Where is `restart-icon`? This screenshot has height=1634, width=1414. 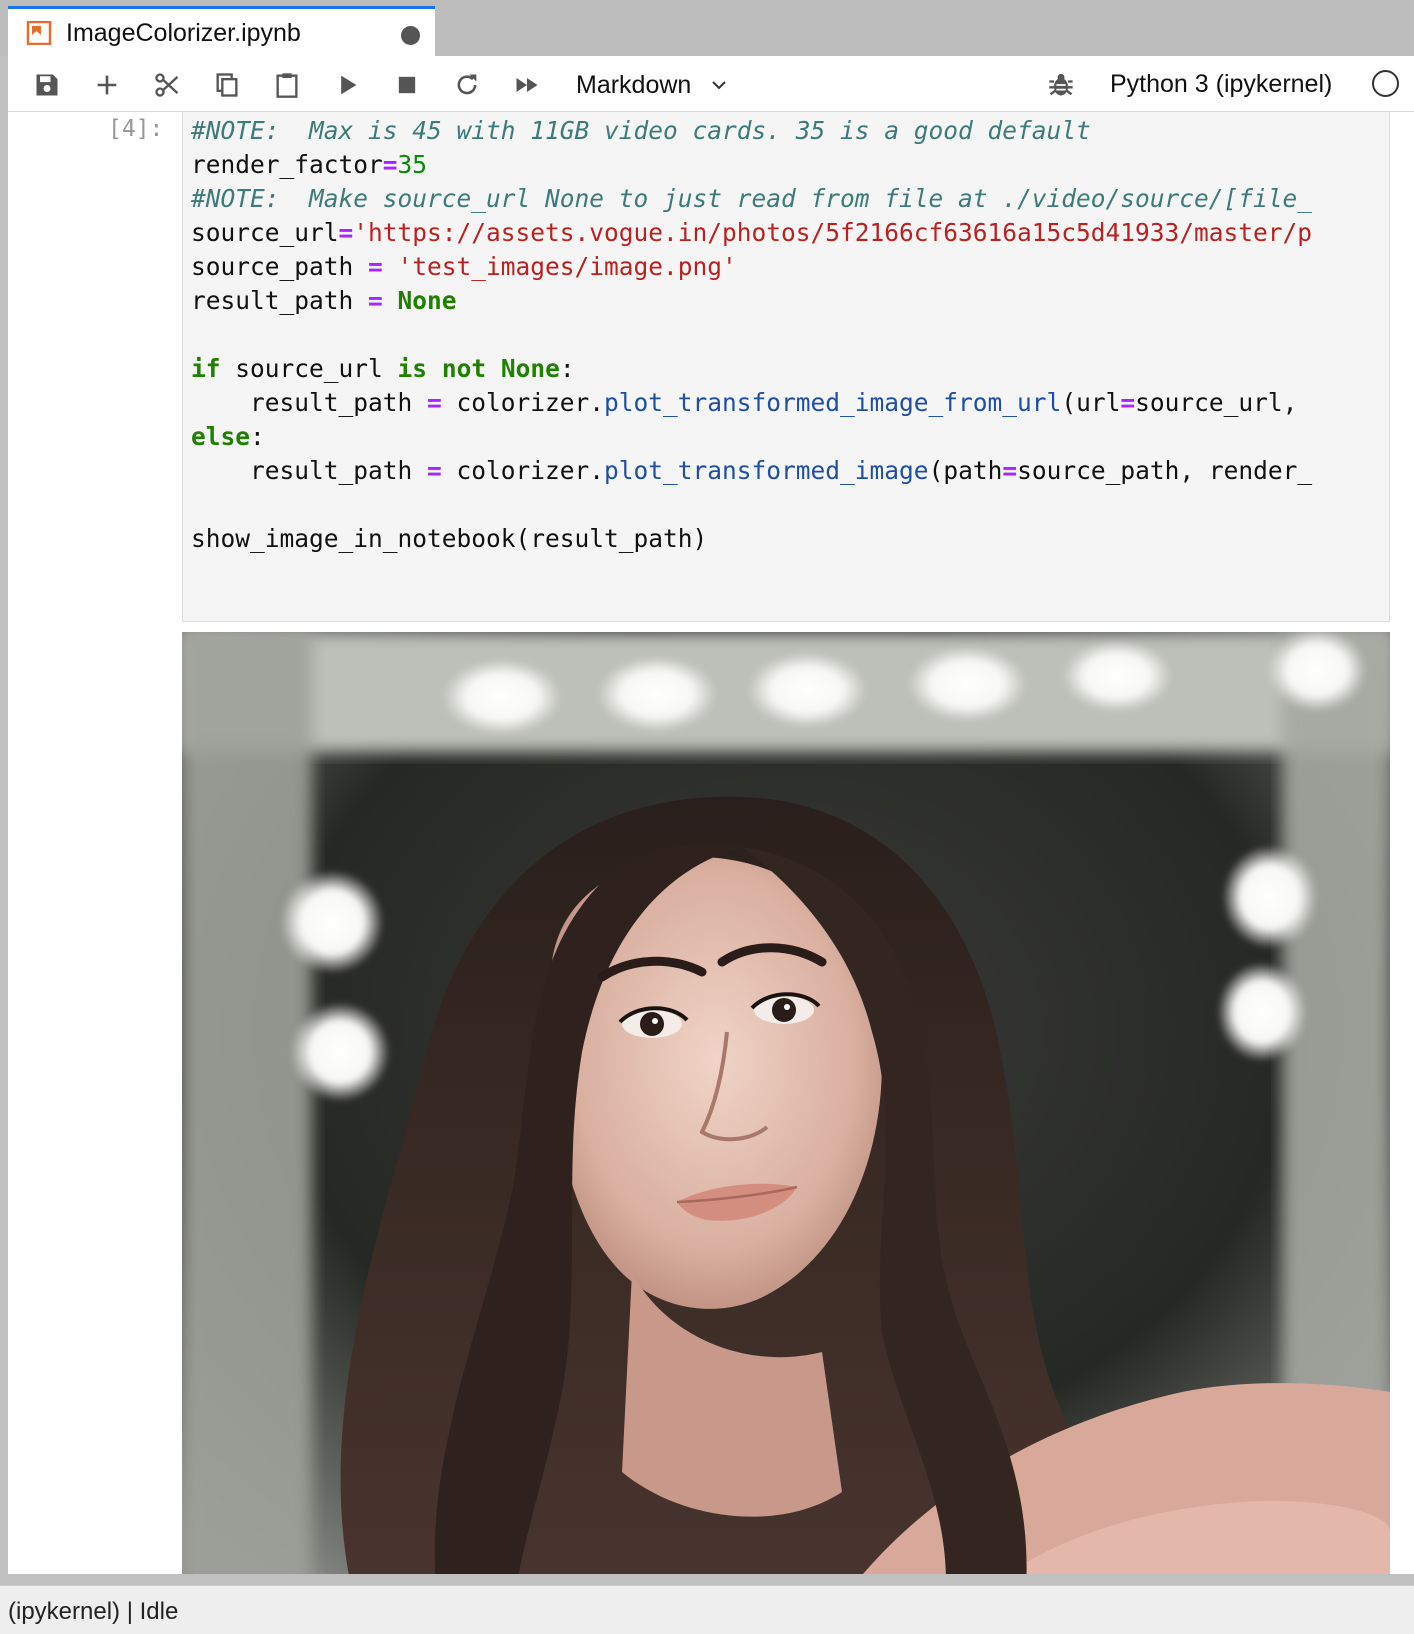
restart-icon is located at coordinates (467, 84).